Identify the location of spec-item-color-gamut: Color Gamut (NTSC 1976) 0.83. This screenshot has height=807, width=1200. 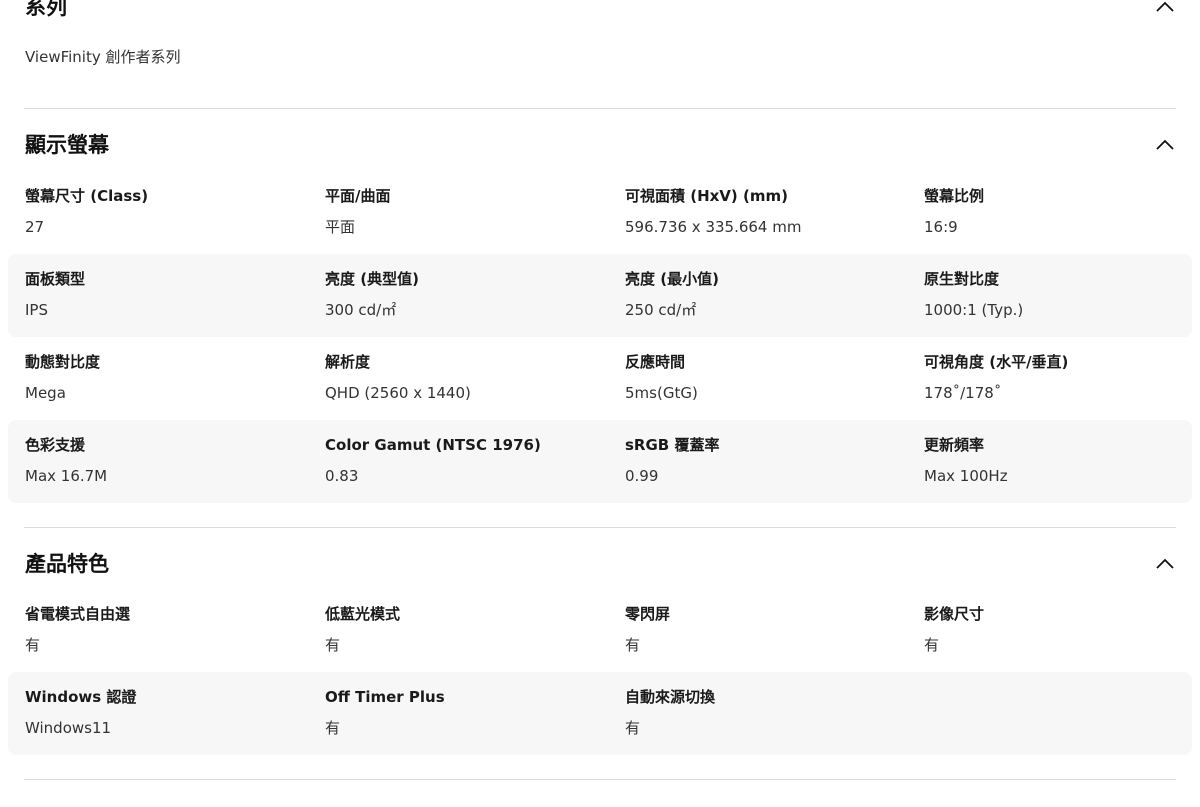
(470, 461).